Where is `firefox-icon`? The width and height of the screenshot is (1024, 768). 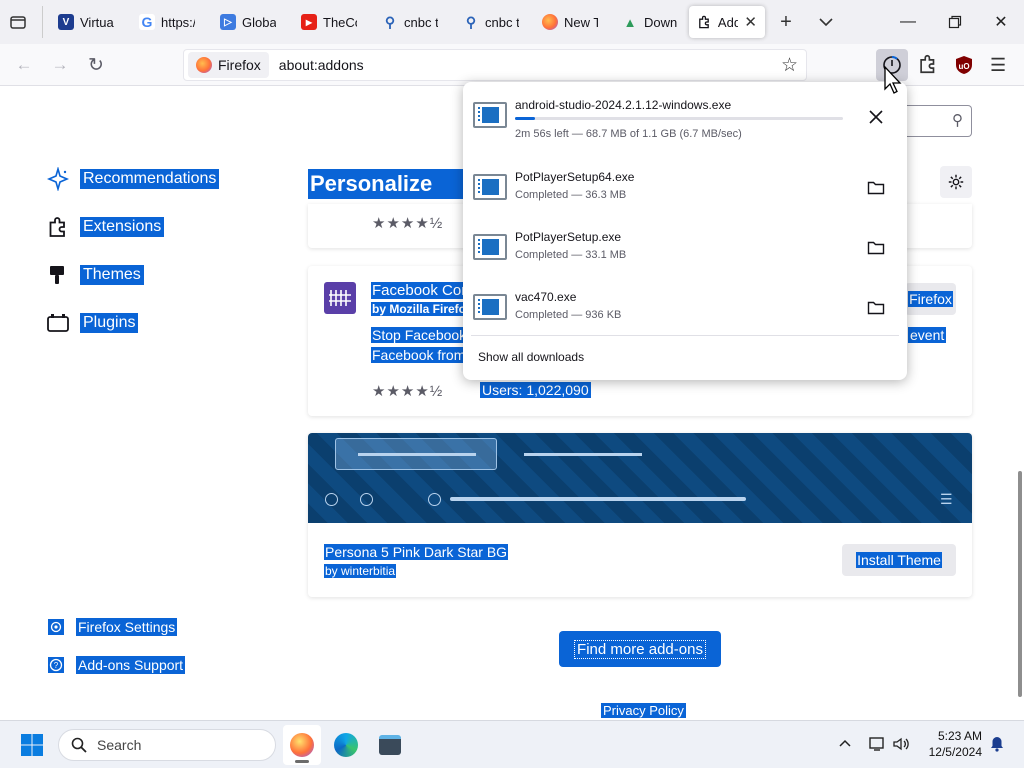 firefox-icon is located at coordinates (302, 745).